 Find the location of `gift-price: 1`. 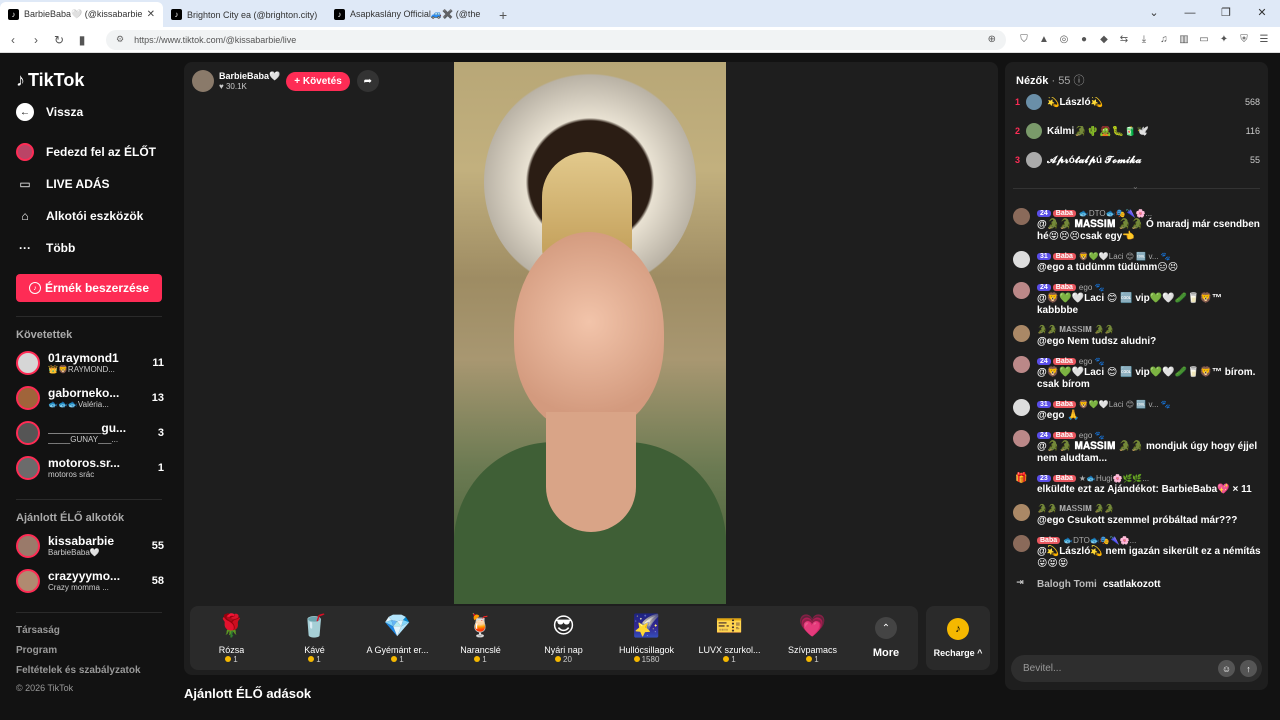

gift-price: 1 is located at coordinates (318, 659).